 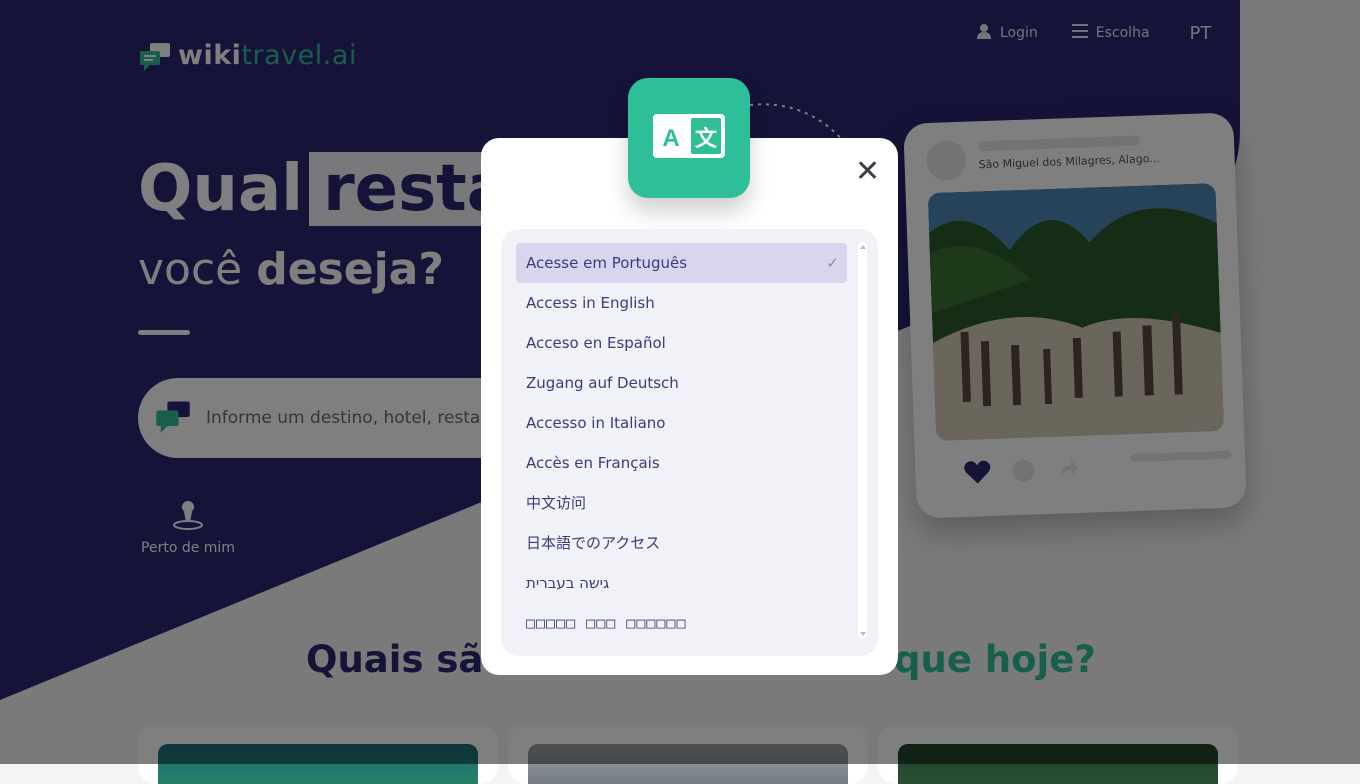 I want to click on svg-text: A, so click(x=670, y=138).